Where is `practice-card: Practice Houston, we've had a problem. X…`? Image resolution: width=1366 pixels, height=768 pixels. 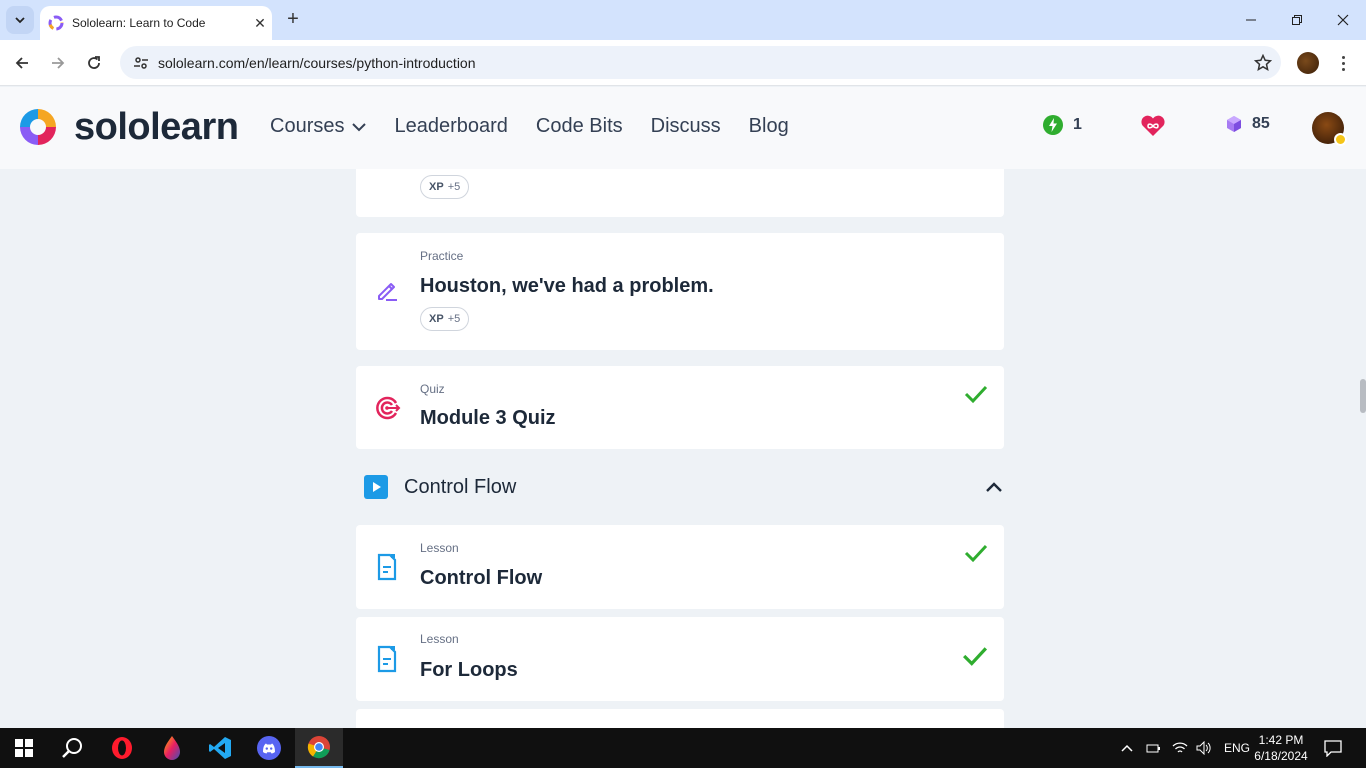
practice-card: Practice Houston, we've had a problem. X… is located at coordinates (680, 291).